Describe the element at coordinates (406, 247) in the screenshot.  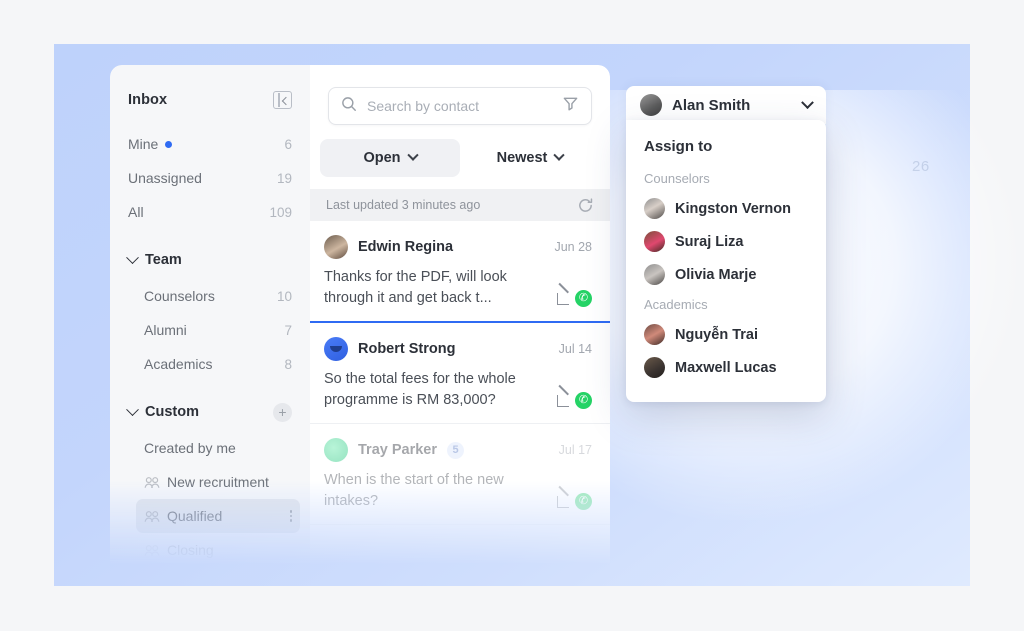
I see `contact-name: Edwin Regina` at that location.